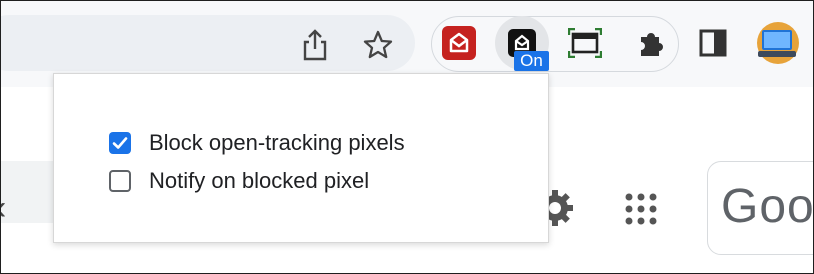 The width and height of the screenshot is (814, 274). What do you see at coordinates (585, 43) in the screenshot?
I see `screenshot-extension-icon` at bounding box center [585, 43].